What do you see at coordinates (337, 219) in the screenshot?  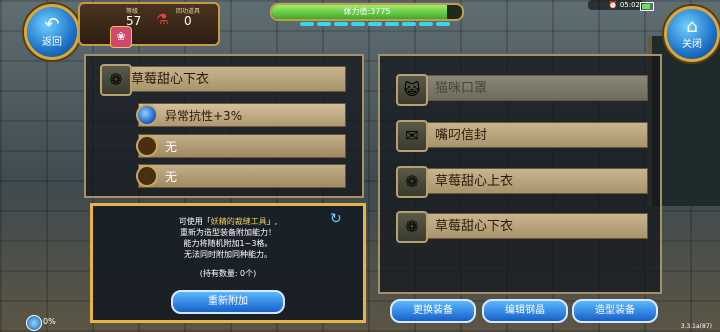 I see `refresh-icon: ↻` at bounding box center [337, 219].